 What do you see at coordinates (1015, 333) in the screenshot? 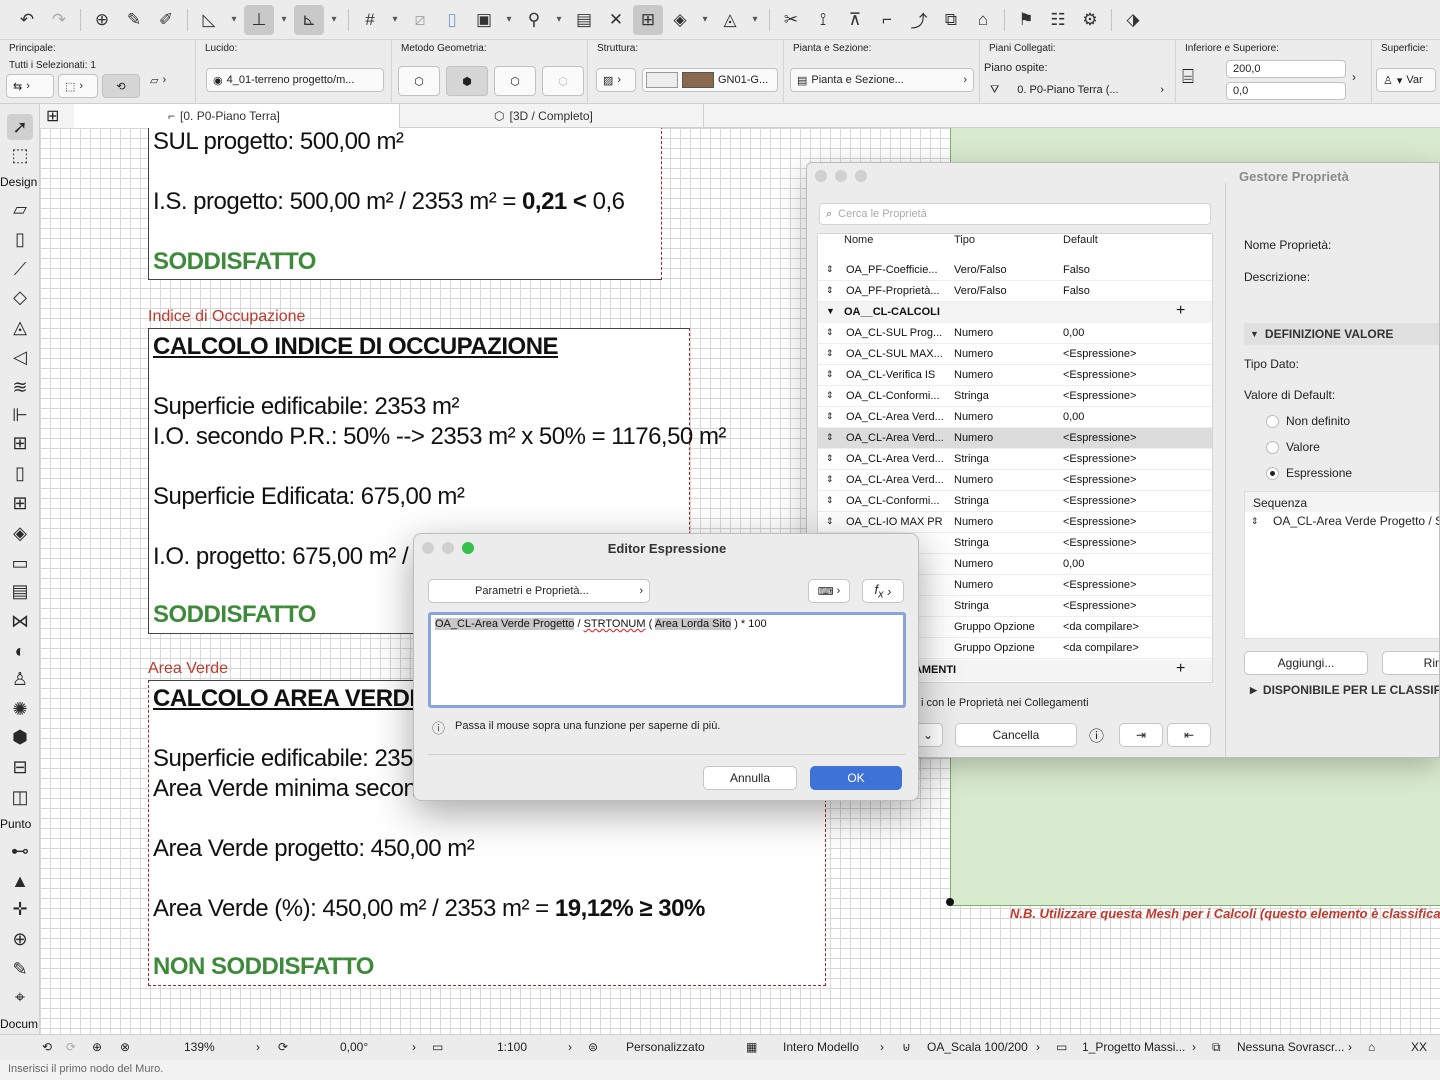
I see `property-row: ⇕ OA_CL-SUL Prog... Numero 0,00` at bounding box center [1015, 333].